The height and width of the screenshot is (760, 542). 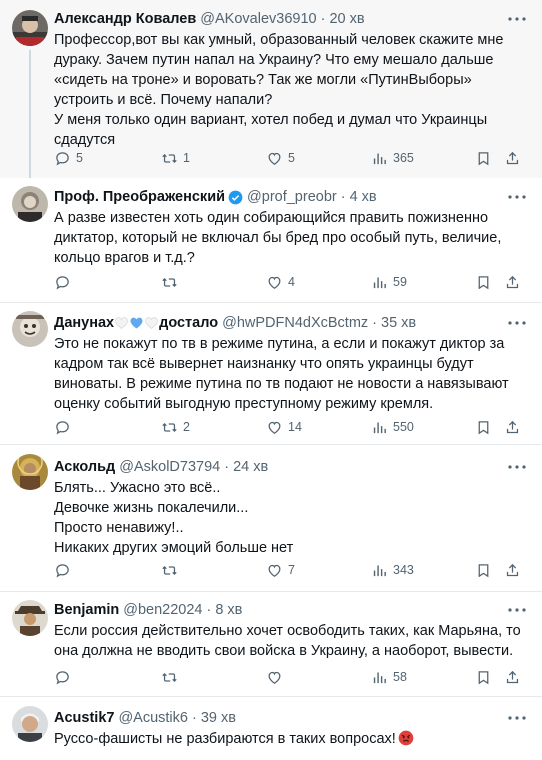 I want to click on author-handle: @hwPDFN4dXcBctmz, so click(x=295, y=323).